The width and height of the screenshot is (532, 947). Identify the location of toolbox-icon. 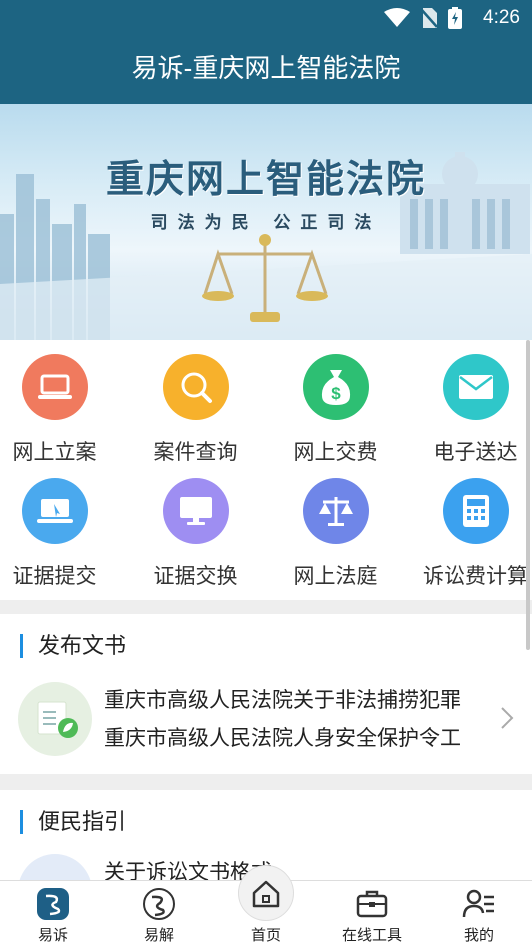
(372, 904).